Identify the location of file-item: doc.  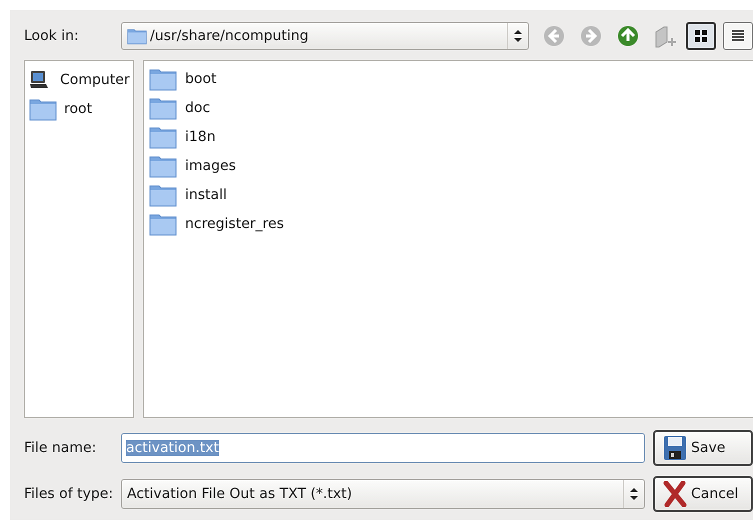
(197, 108).